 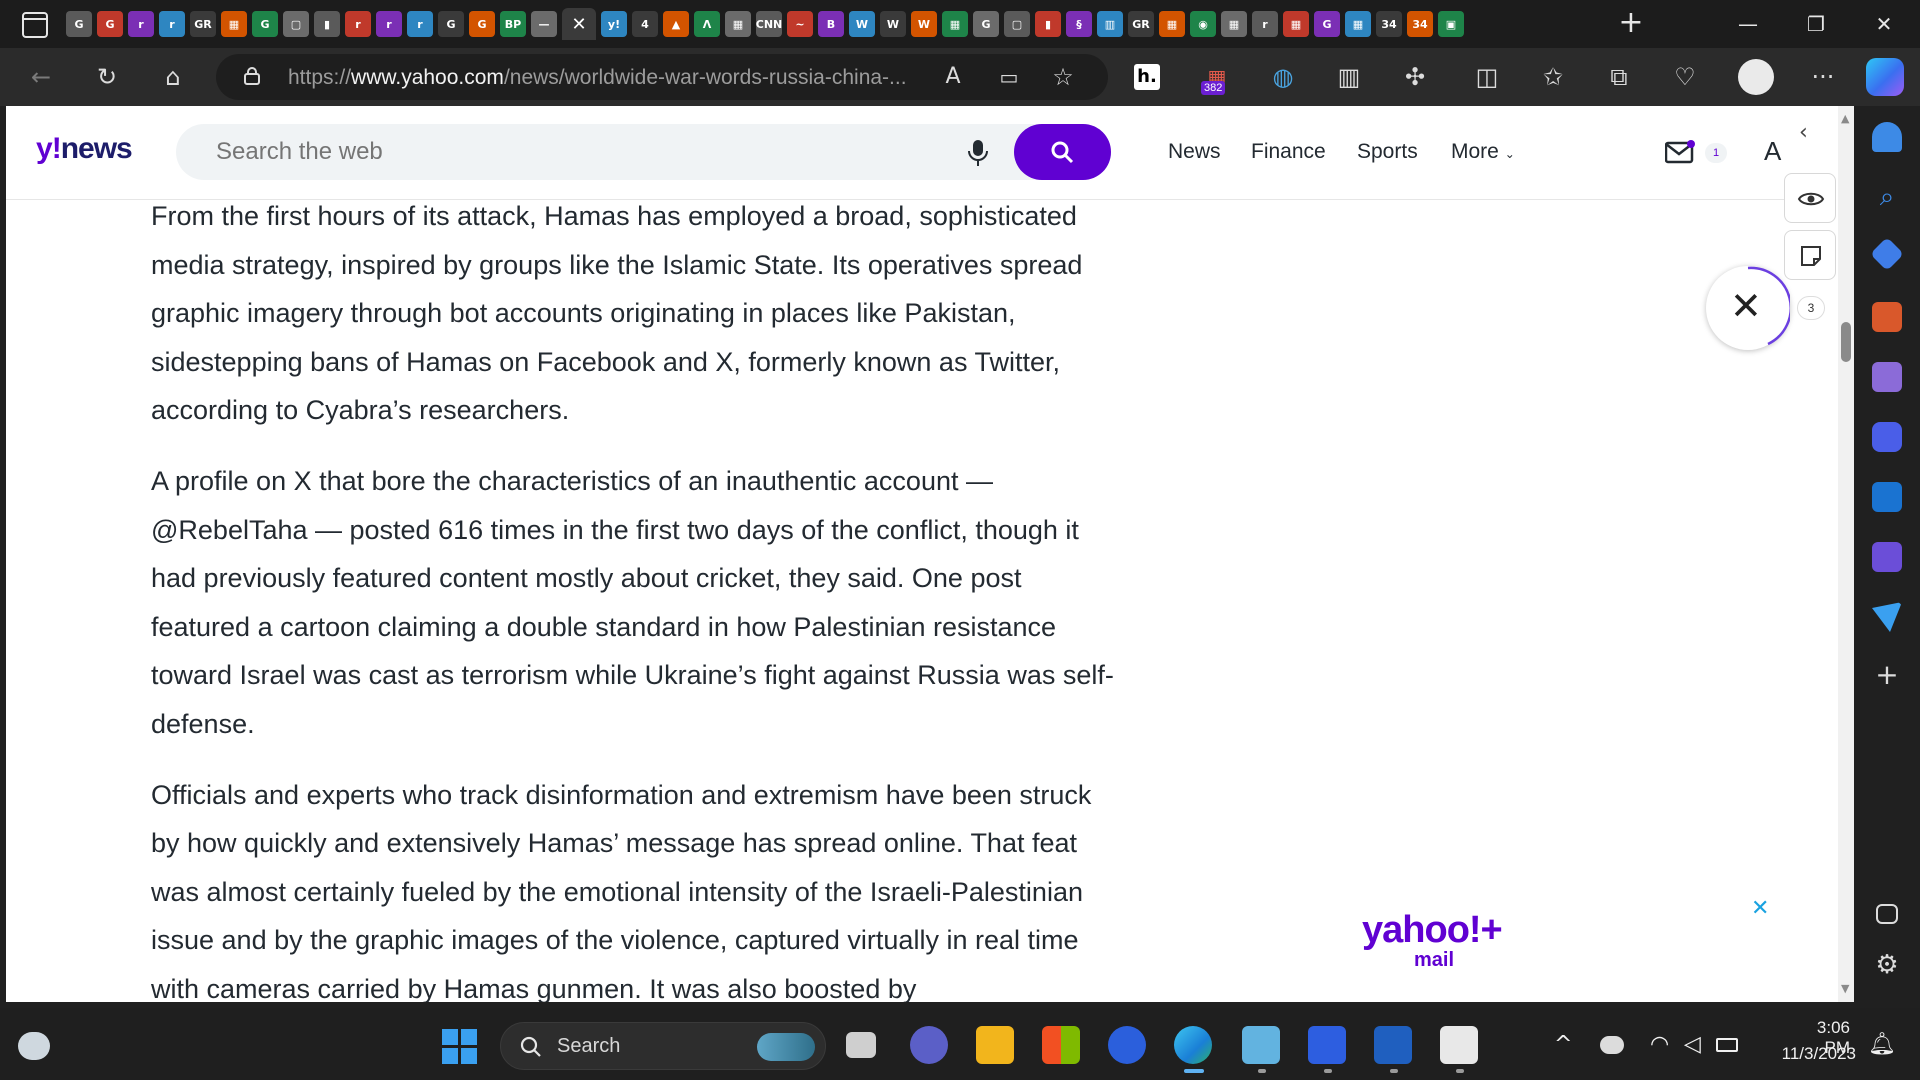 What do you see at coordinates (460, 1047) in the screenshot?
I see `windows-start-button` at bounding box center [460, 1047].